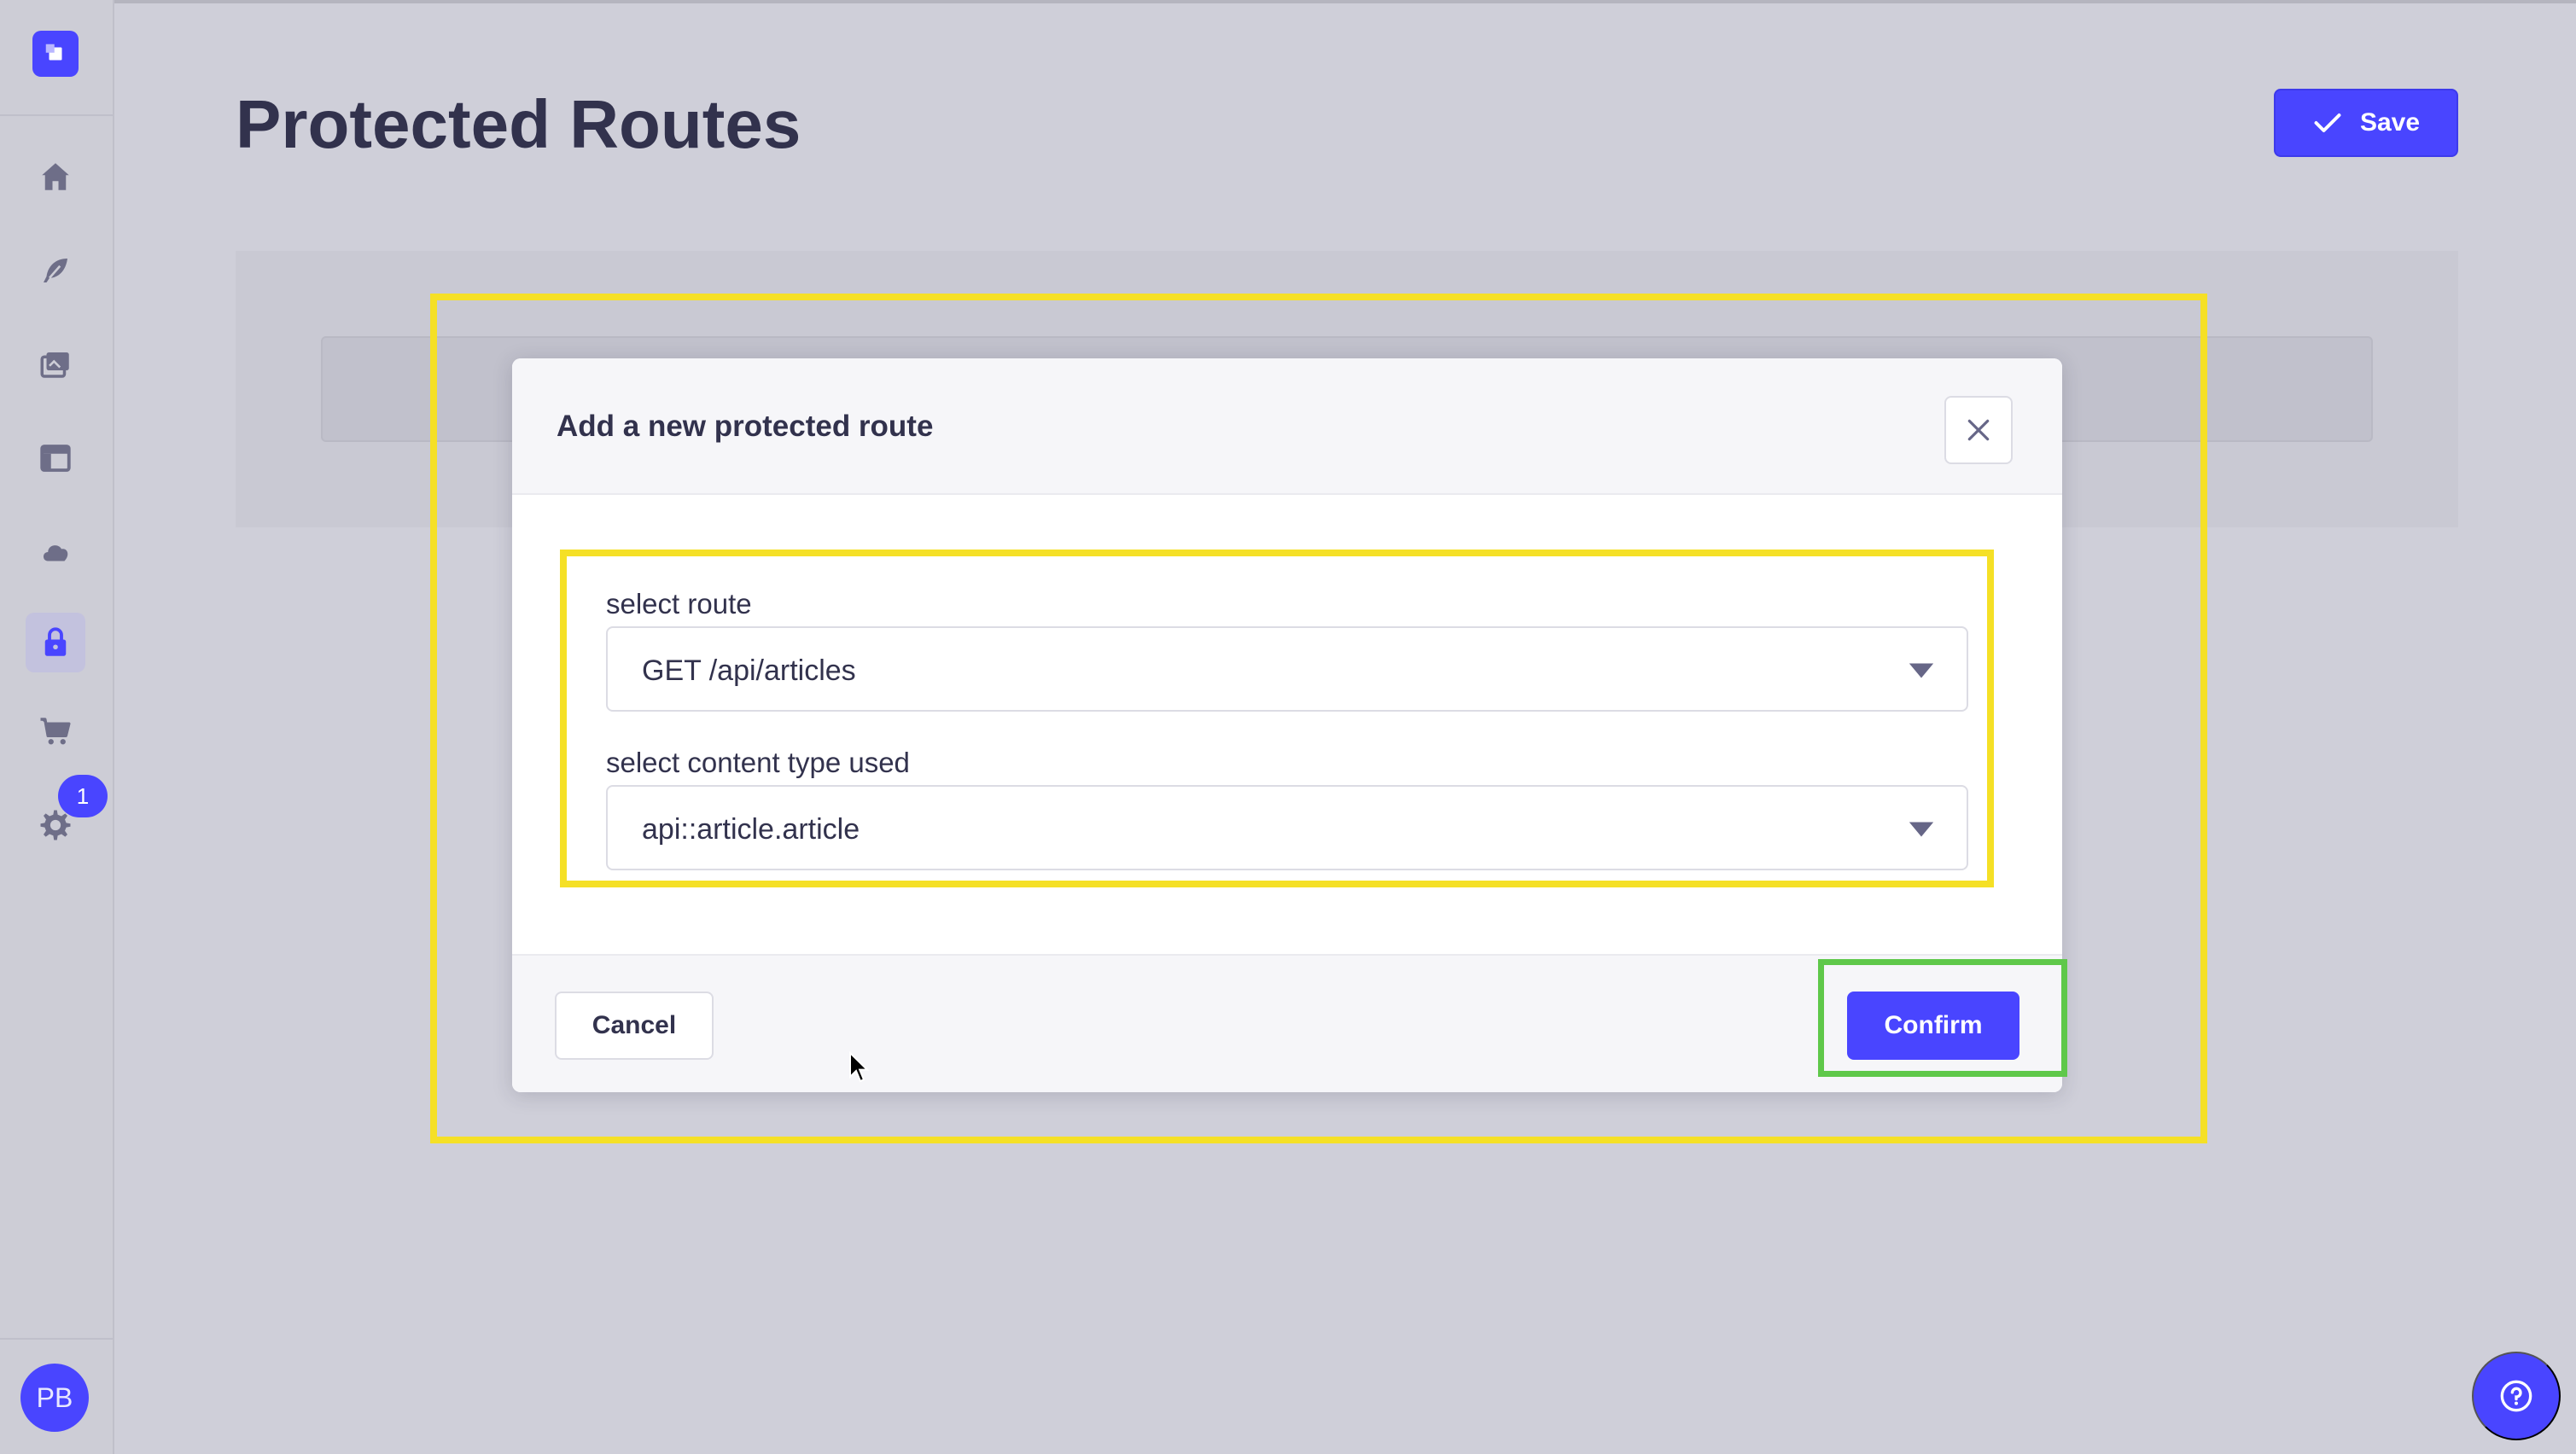  What do you see at coordinates (1288, 1) in the screenshot?
I see `top-edge` at bounding box center [1288, 1].